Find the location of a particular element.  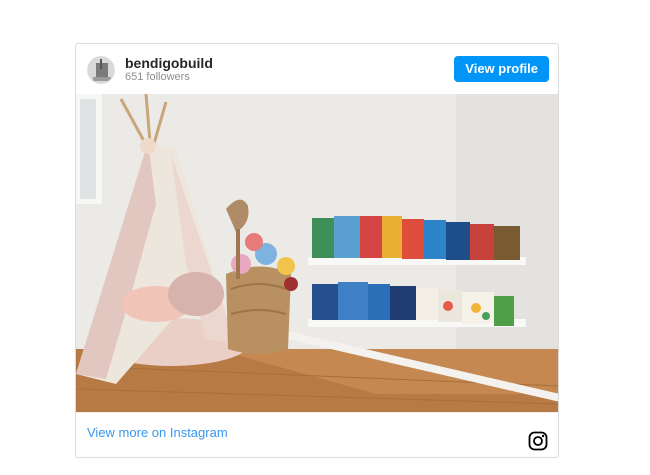

embed-header: bendigobuild 651 followers View profile is located at coordinates (317, 69).